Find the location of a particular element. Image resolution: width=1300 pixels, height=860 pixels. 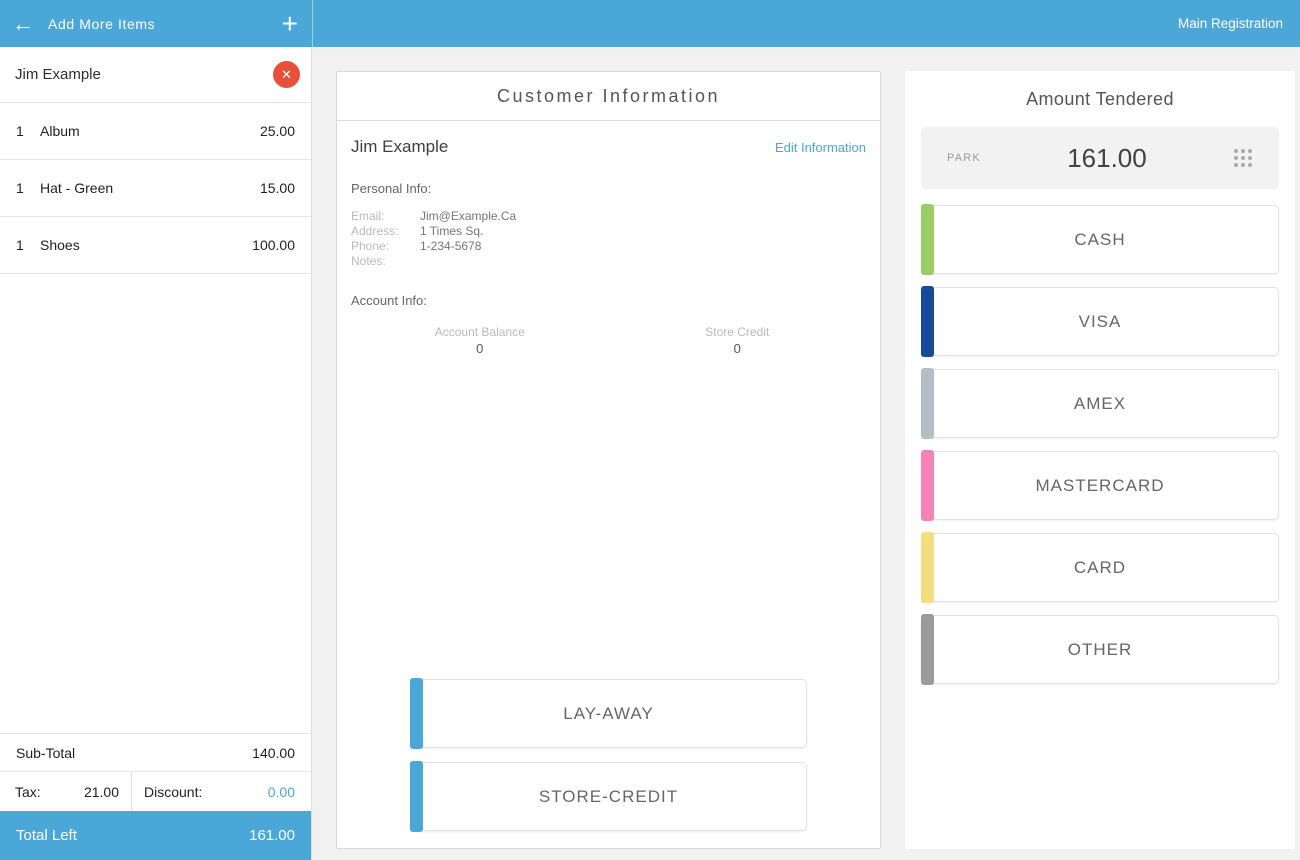

pay-visa-button: VISA is located at coordinates (1100, 321).